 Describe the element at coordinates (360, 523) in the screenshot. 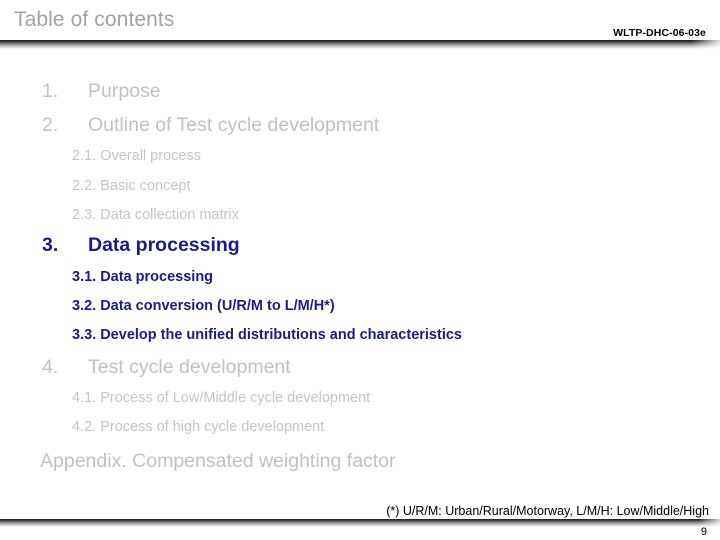

I see `footer-divider` at that location.